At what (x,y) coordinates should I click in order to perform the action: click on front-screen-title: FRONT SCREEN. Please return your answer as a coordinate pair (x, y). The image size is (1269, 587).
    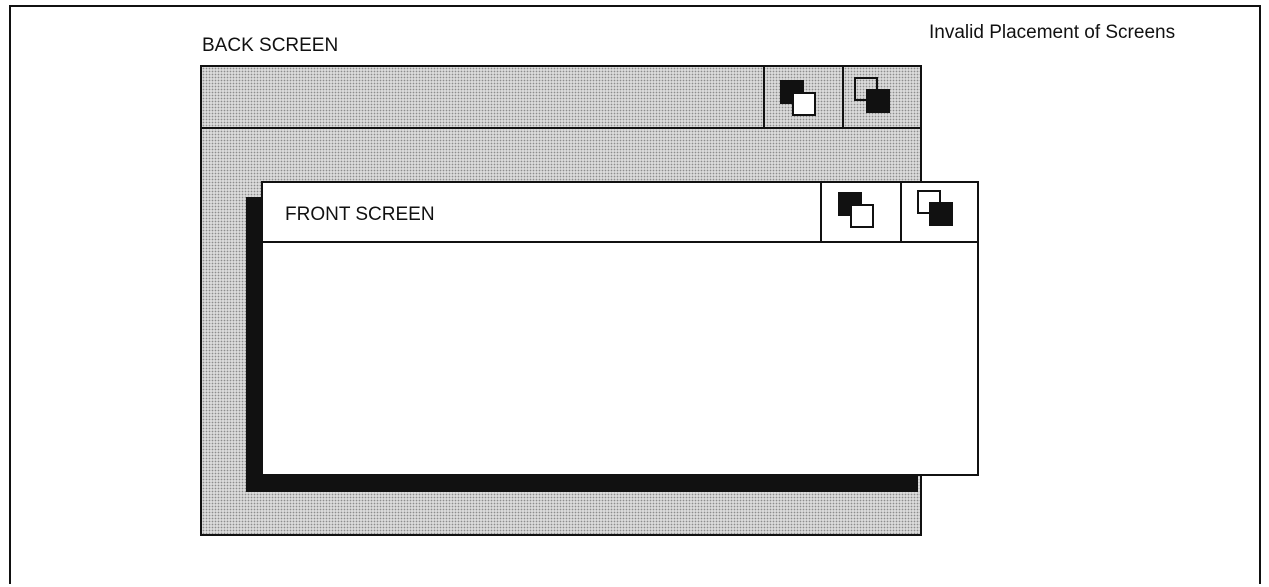
    Looking at the image, I should click on (360, 214).